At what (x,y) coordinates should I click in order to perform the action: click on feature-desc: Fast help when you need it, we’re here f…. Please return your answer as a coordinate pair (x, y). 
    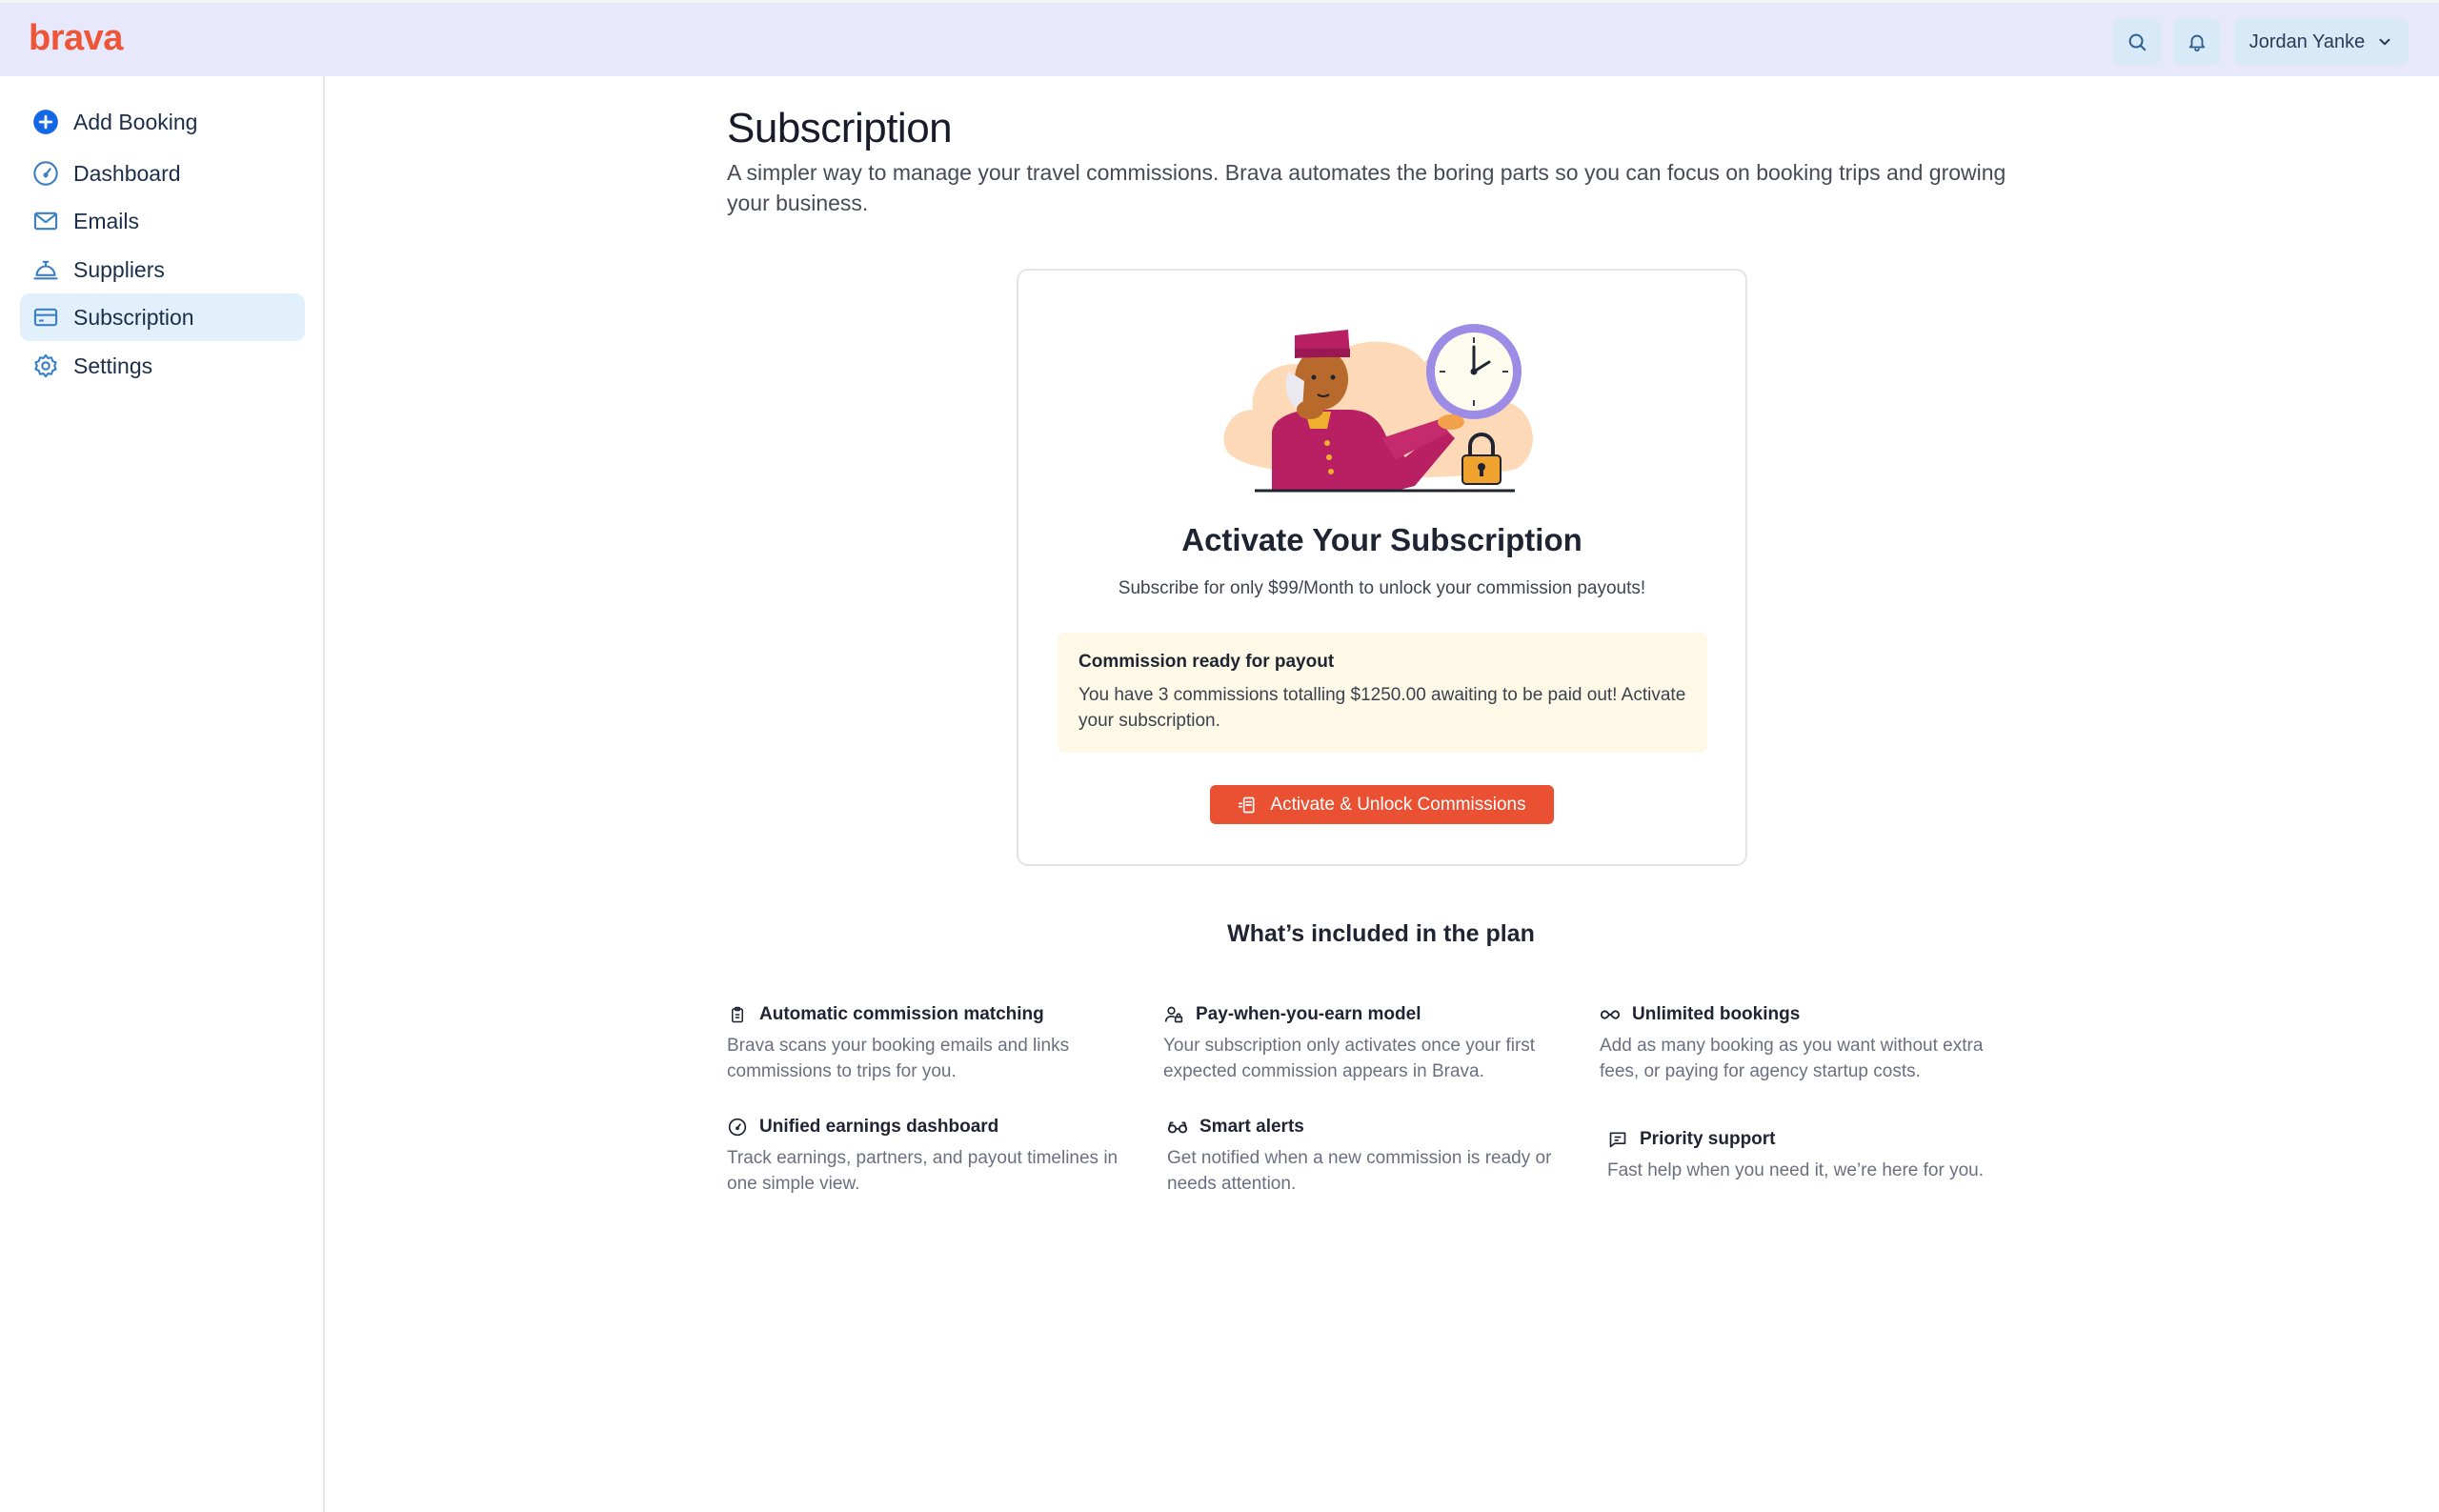
    Looking at the image, I should click on (1796, 1170).